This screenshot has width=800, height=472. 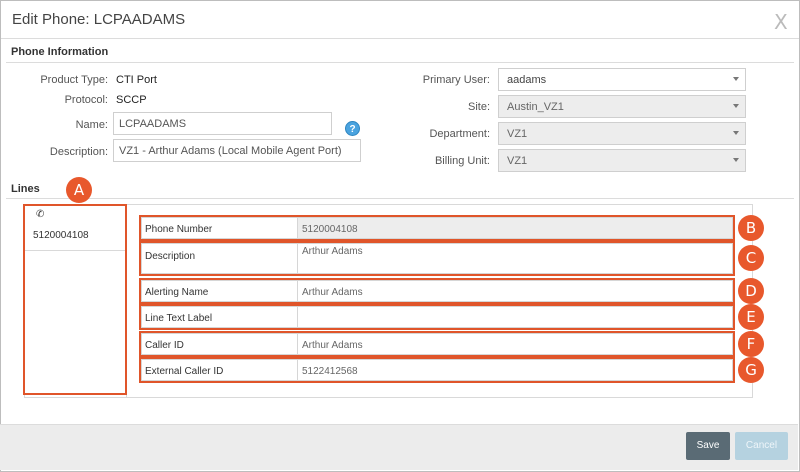 What do you see at coordinates (761, 446) in the screenshot?
I see `cancel-button: Cancel` at bounding box center [761, 446].